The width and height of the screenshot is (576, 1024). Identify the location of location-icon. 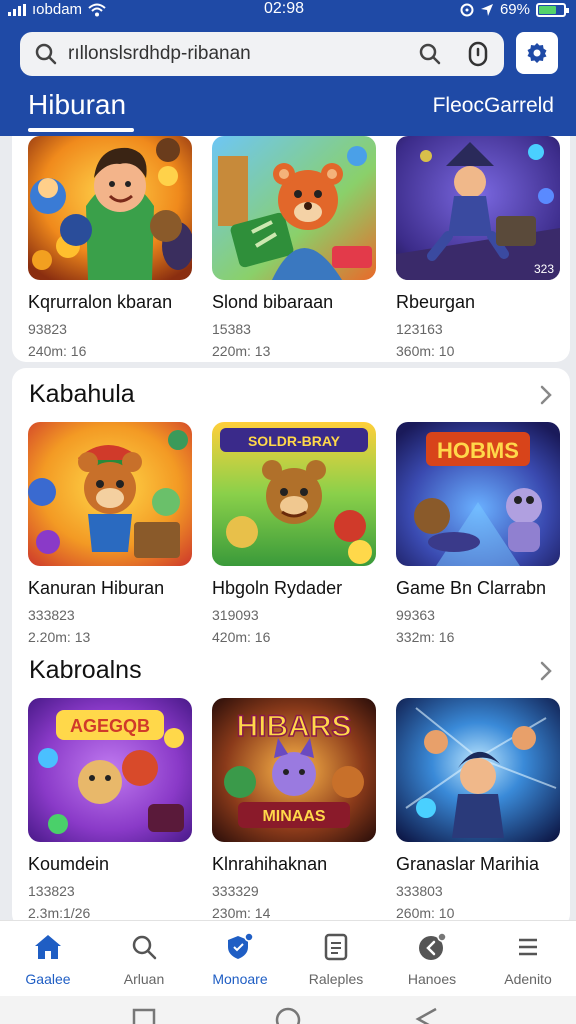
(486, 9).